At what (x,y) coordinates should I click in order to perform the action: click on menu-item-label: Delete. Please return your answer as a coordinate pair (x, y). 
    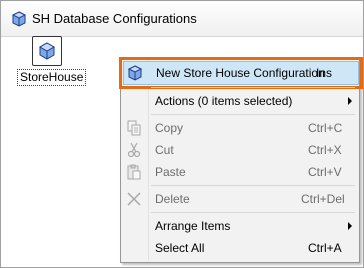
    Looking at the image, I should click on (172, 199).